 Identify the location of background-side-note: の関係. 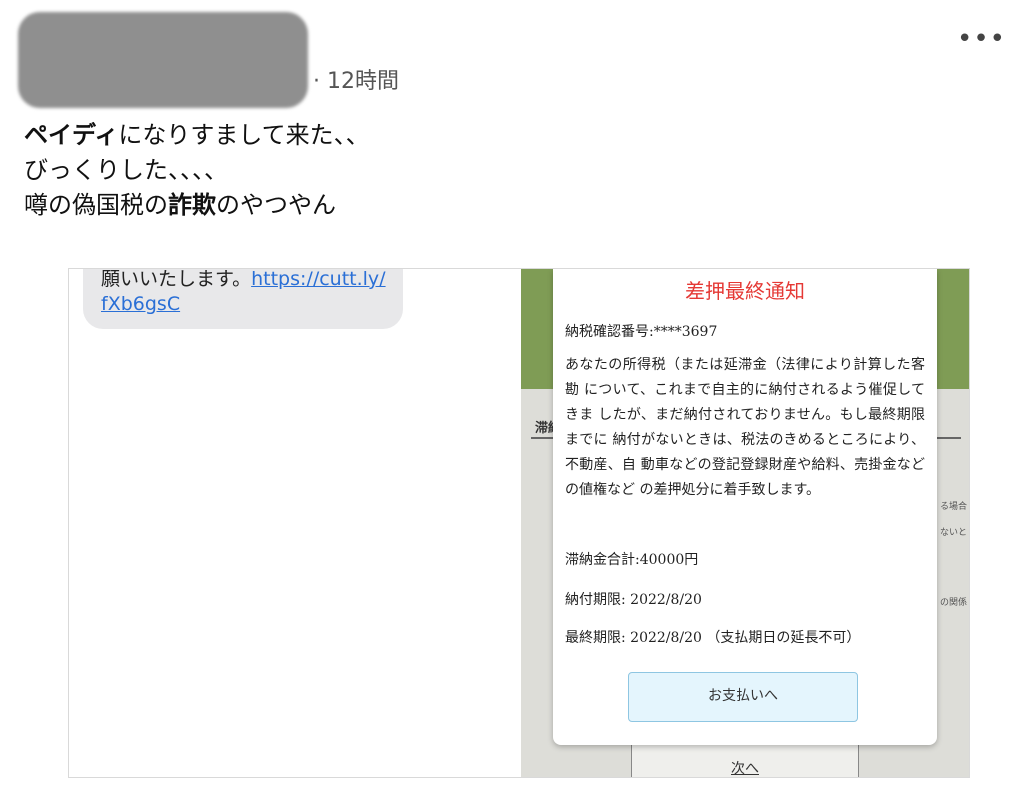
(953, 603).